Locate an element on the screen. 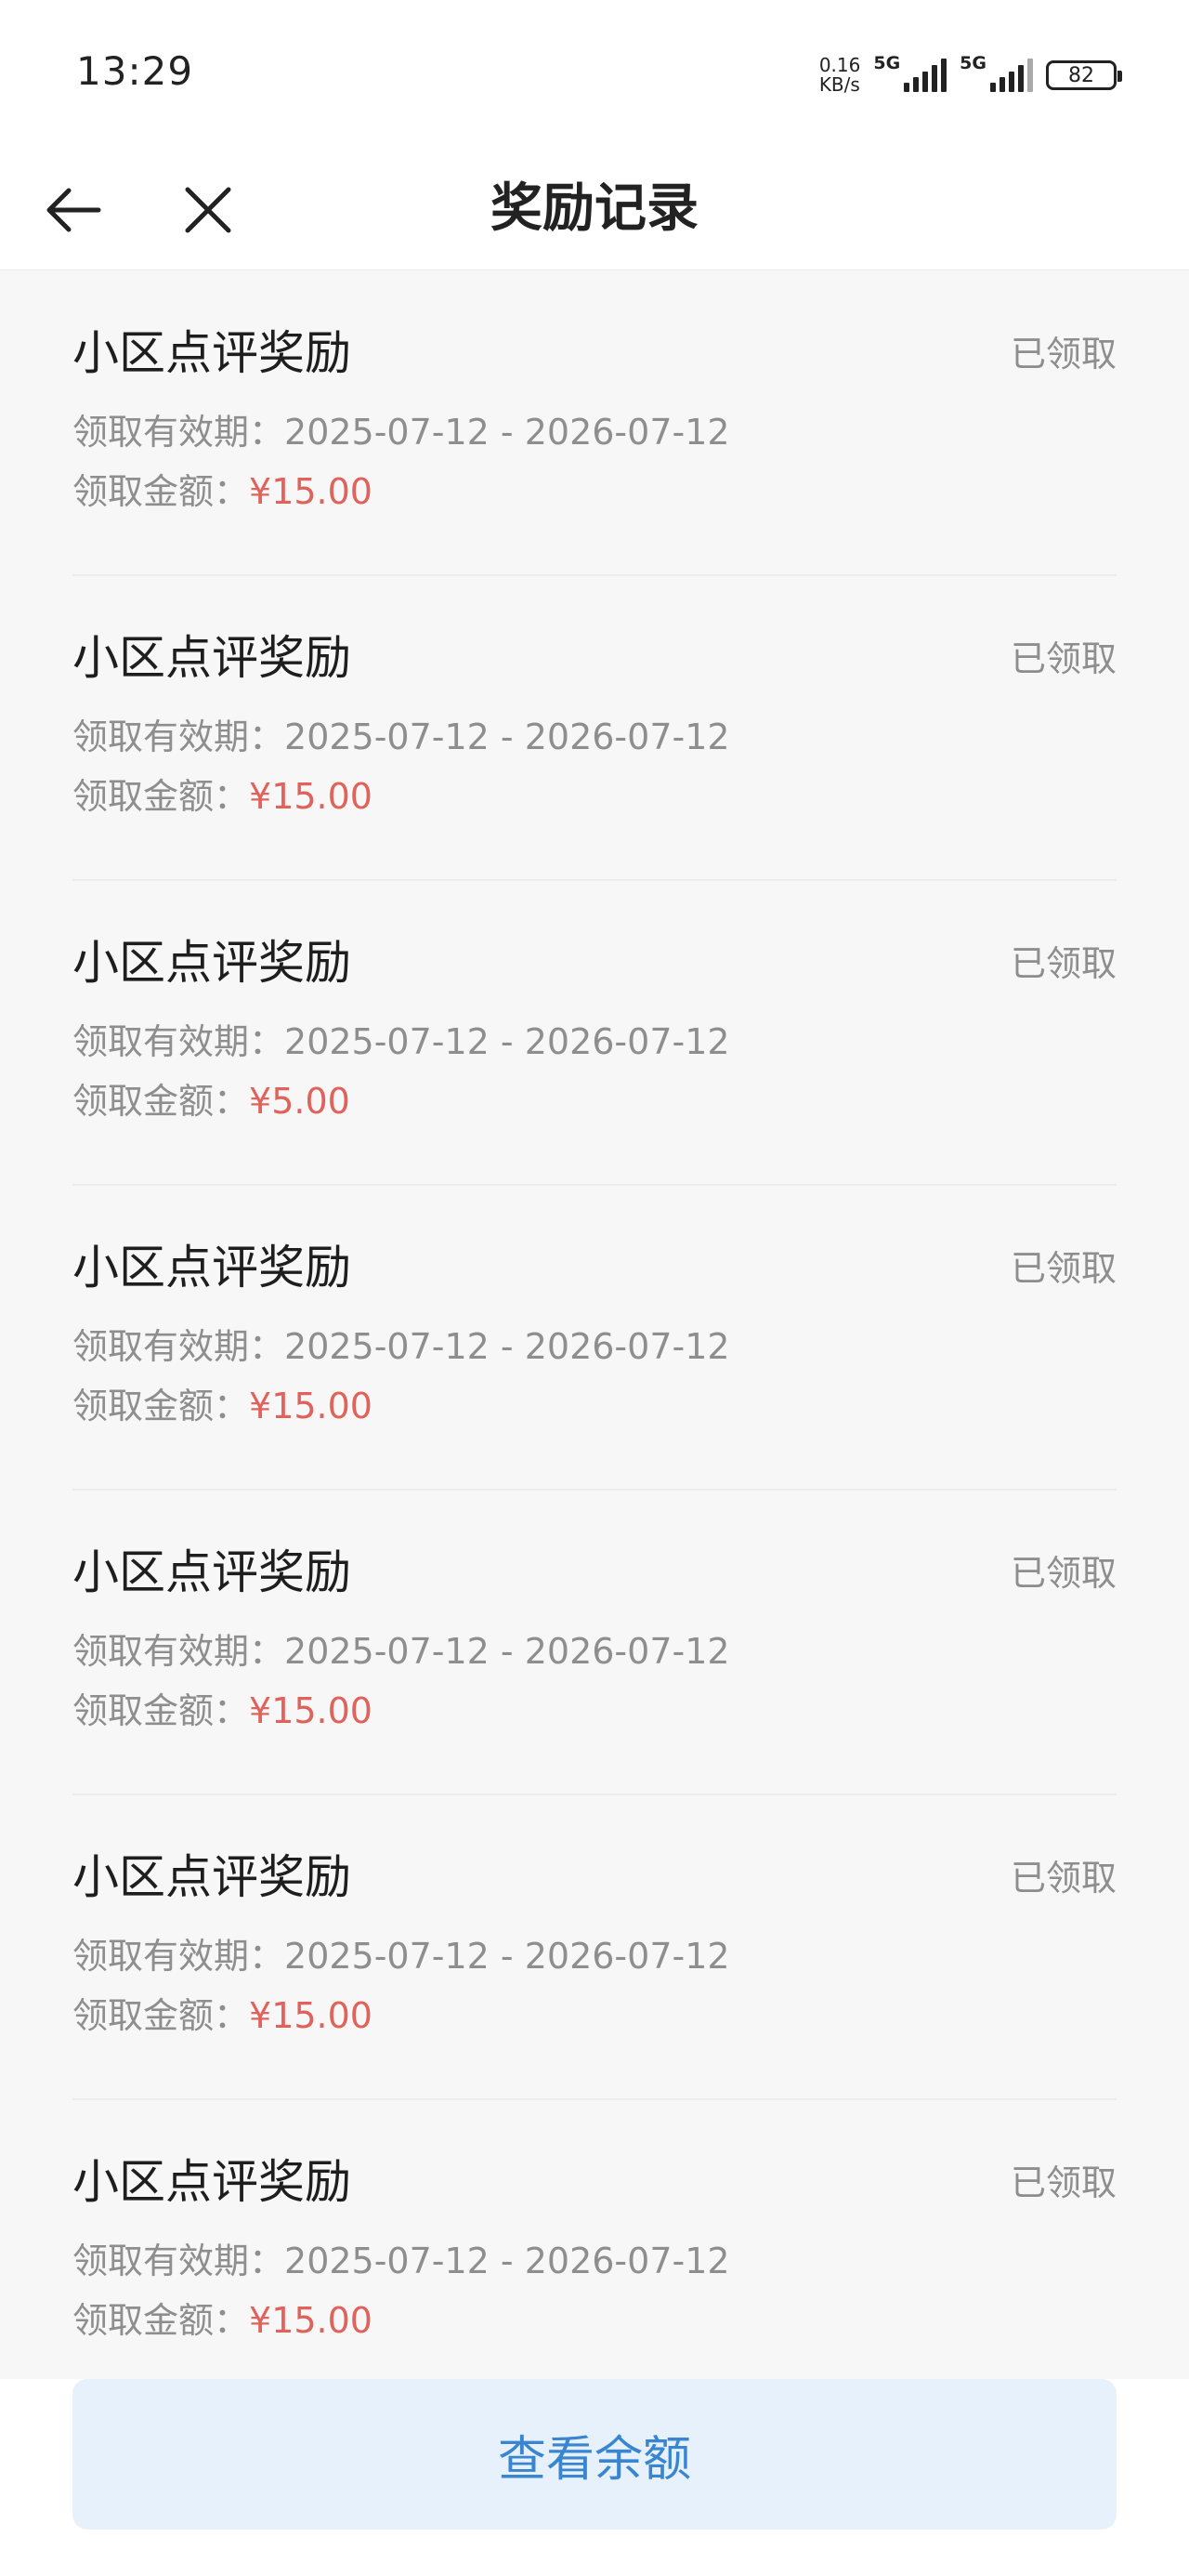 The image size is (1189, 2576). battery-level: 82 is located at coordinates (1081, 75).